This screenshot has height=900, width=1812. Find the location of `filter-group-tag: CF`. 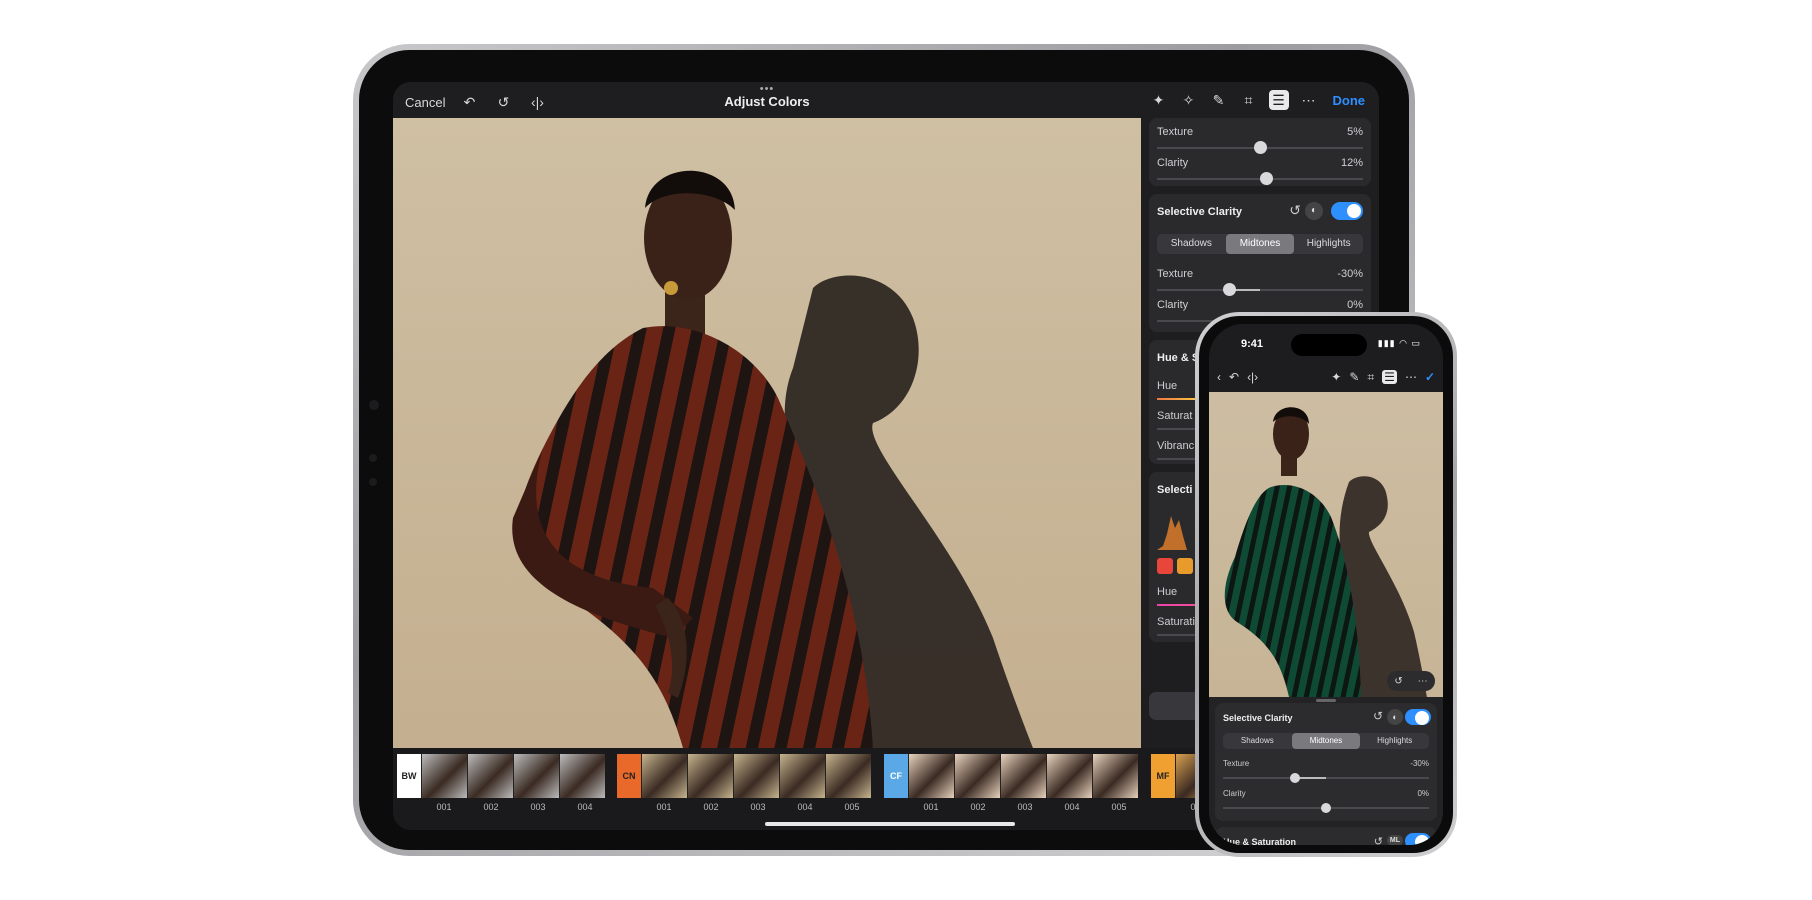

filter-group-tag: CF is located at coordinates (896, 776).